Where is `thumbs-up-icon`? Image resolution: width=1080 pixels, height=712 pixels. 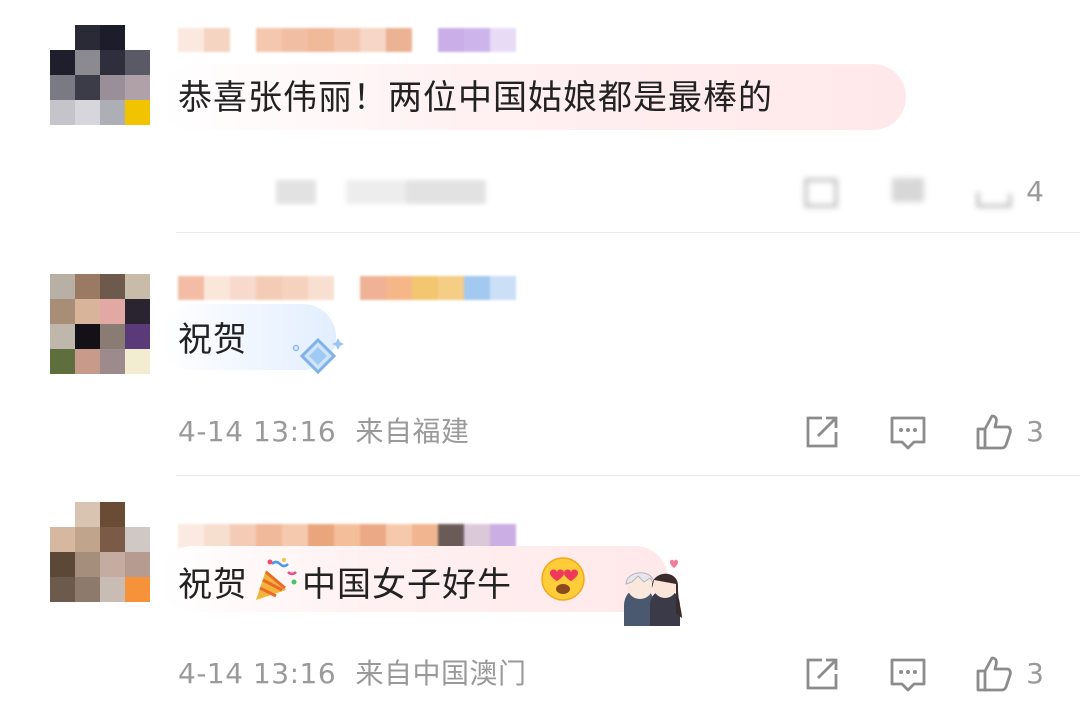
thumbs-up-icon is located at coordinates (994, 674).